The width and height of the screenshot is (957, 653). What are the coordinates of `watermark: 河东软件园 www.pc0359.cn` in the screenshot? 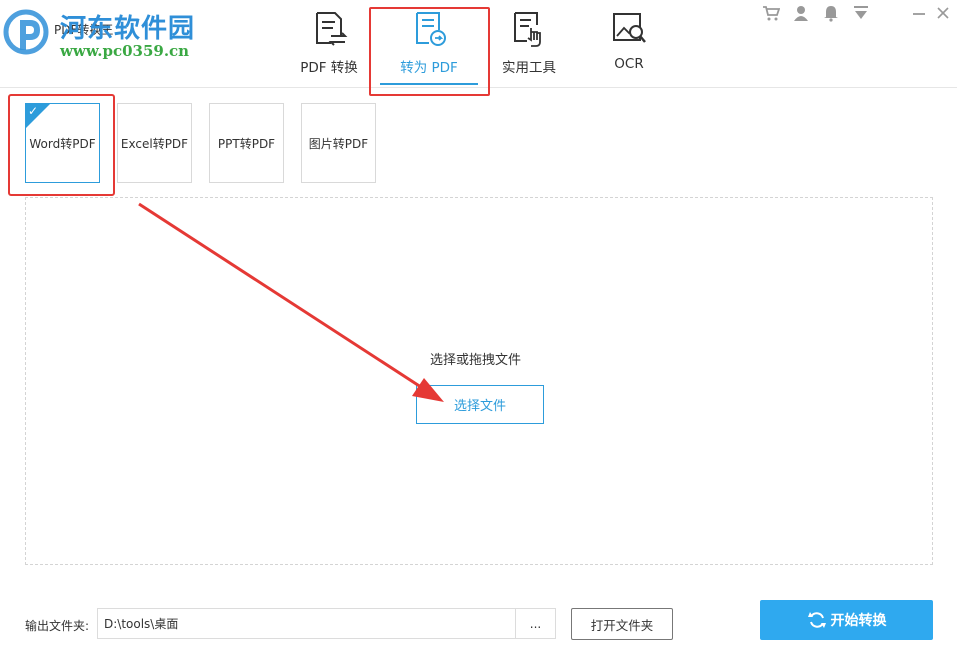 It's located at (100, 40).